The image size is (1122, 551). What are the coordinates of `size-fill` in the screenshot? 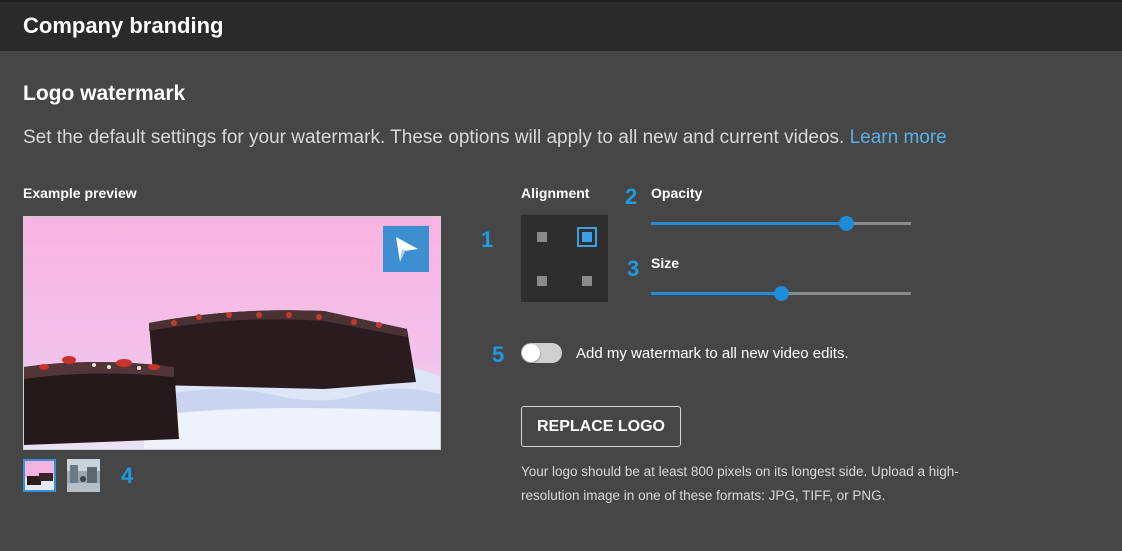 It's located at (716, 293).